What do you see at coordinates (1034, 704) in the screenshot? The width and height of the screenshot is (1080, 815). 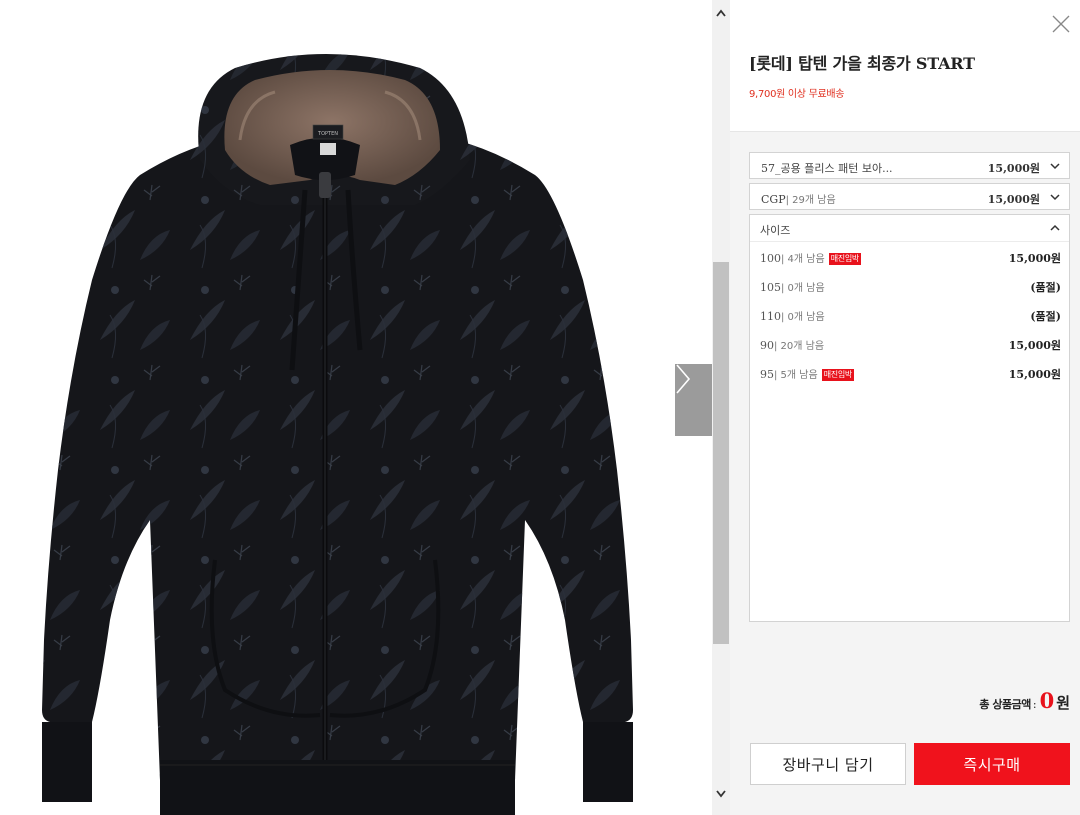 I see `total-colon: :` at bounding box center [1034, 704].